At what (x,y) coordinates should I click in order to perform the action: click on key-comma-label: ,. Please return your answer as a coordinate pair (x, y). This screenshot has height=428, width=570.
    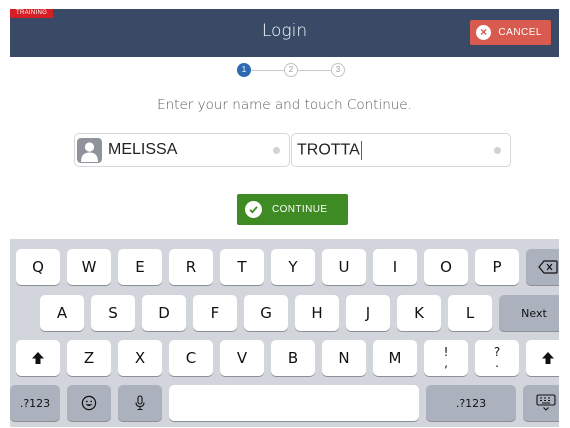
    Looking at the image, I should click on (446, 363).